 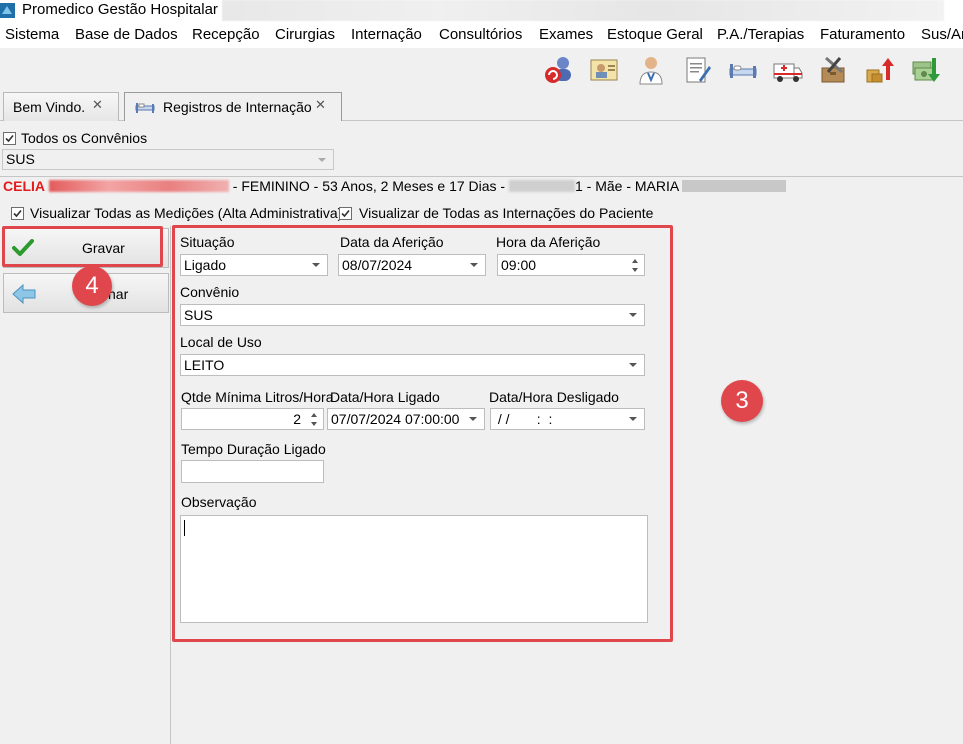 I want to click on toolbar, so click(x=481, y=70).